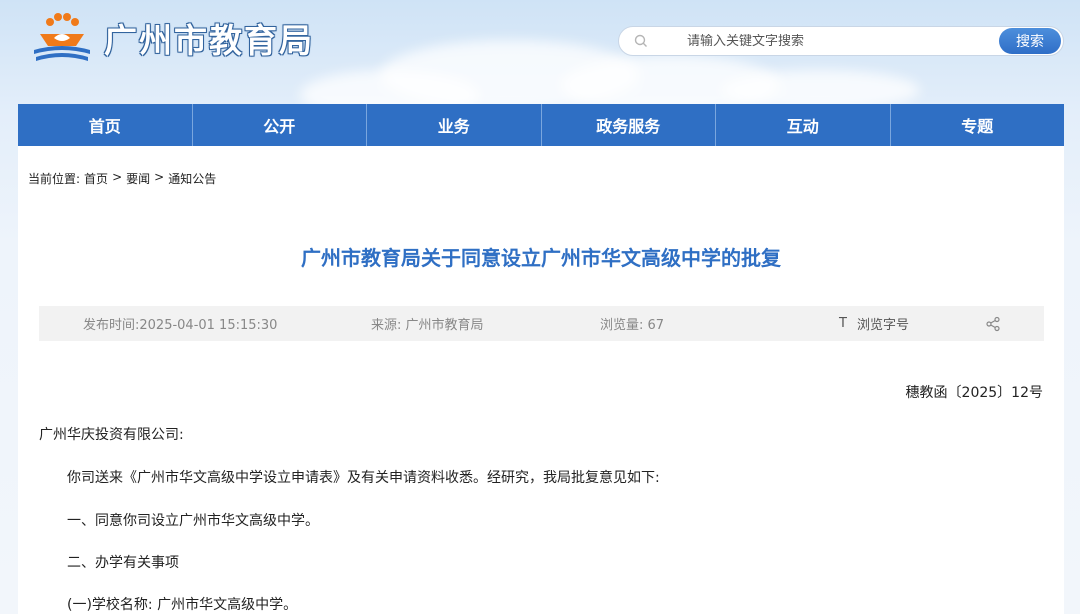 The width and height of the screenshot is (1080, 614). I want to click on nav-item-business: 业务, so click(454, 125).